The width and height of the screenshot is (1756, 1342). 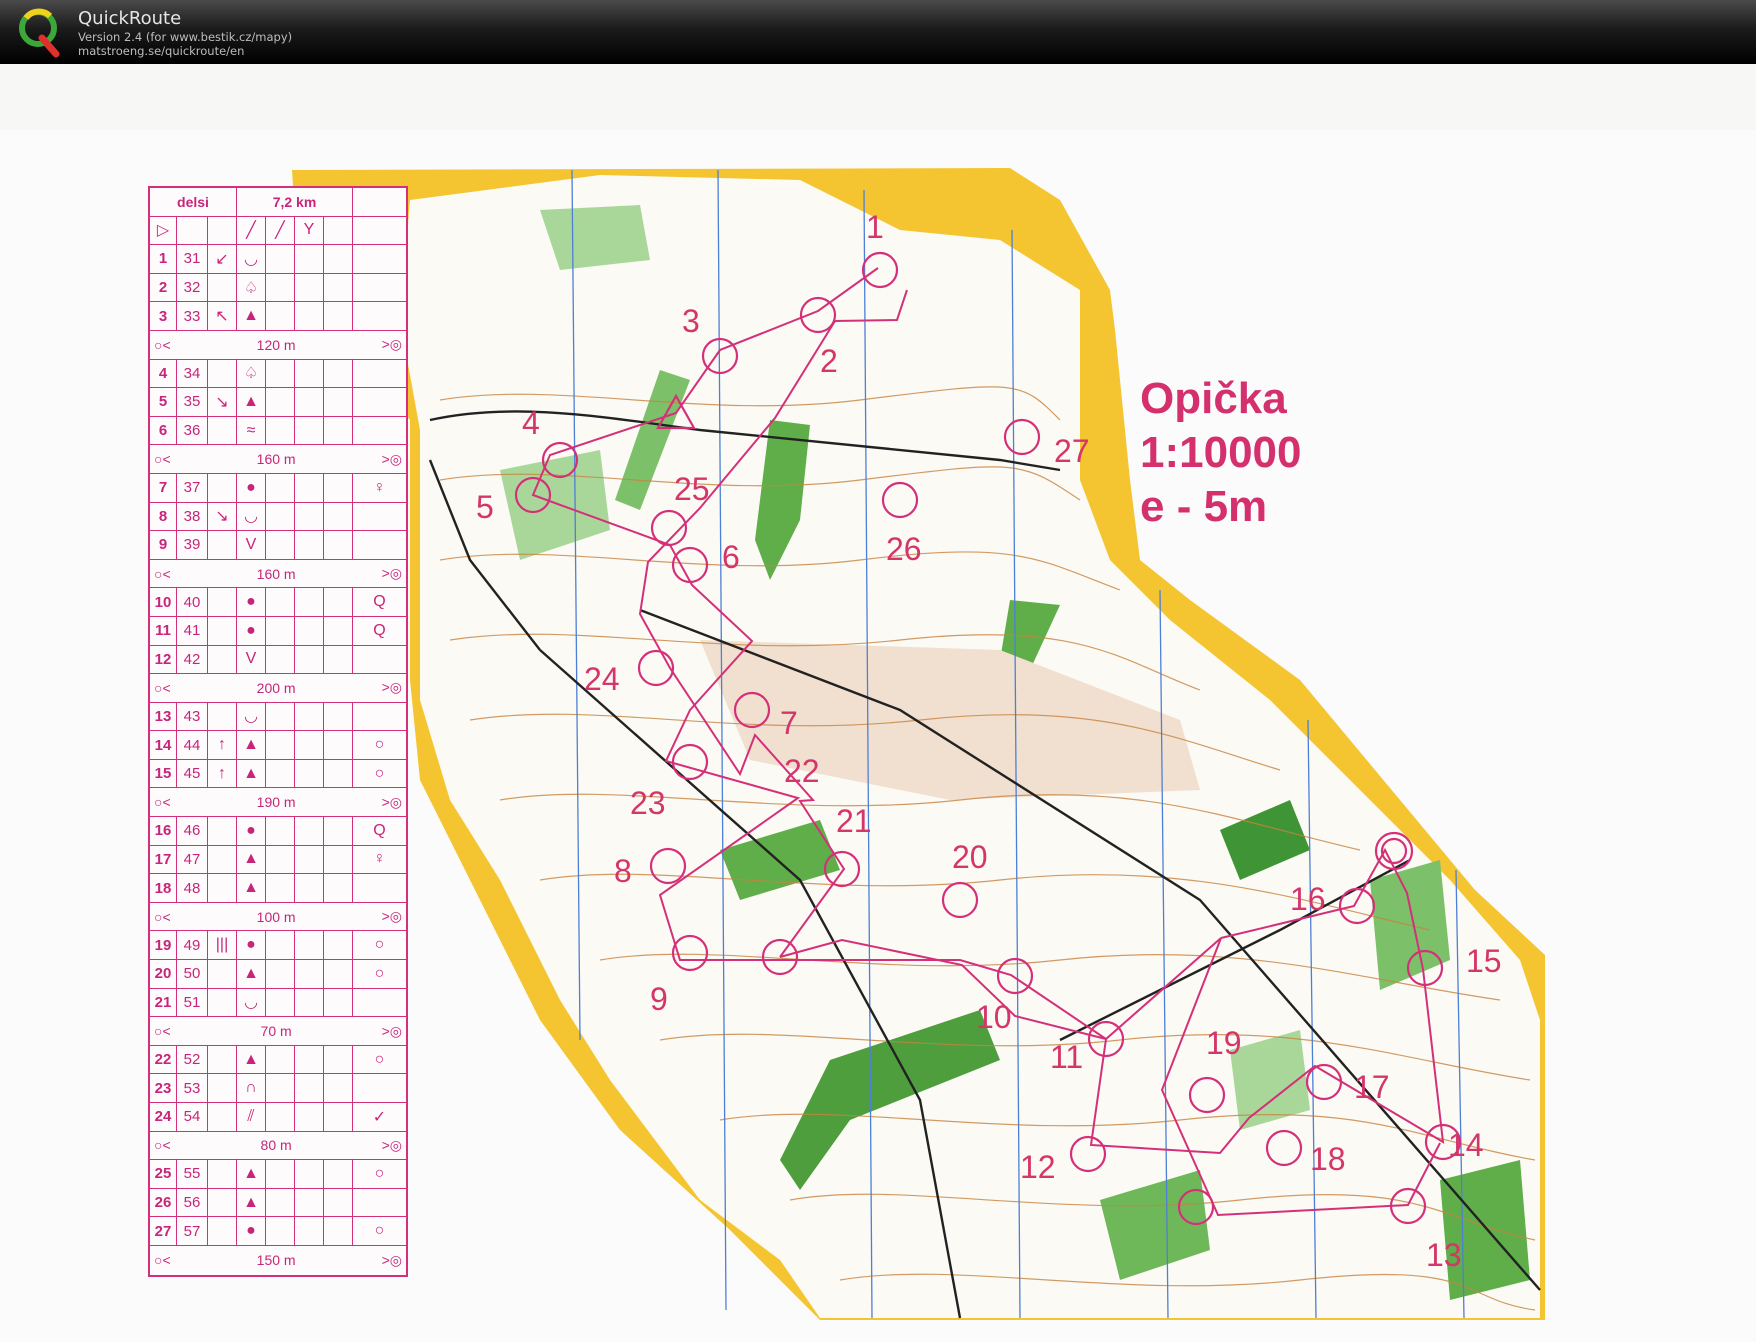 What do you see at coordinates (276, 573) in the screenshot?
I see `desc-distance: 160 m` at bounding box center [276, 573].